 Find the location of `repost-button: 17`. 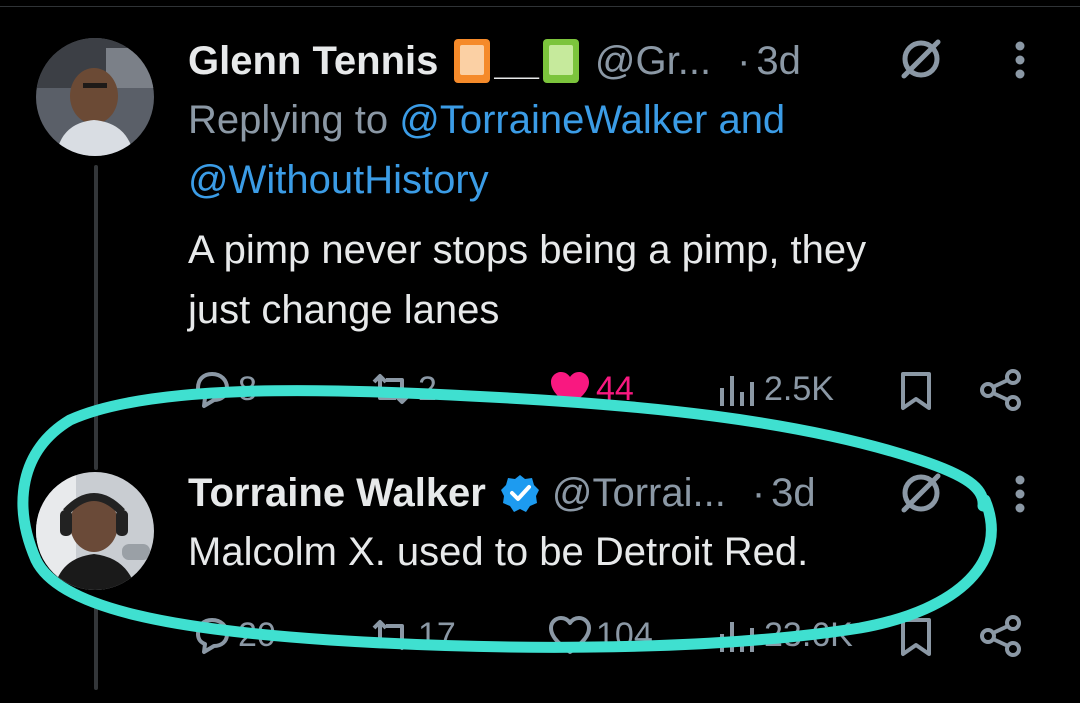

repost-button: 17 is located at coordinates (411, 635).